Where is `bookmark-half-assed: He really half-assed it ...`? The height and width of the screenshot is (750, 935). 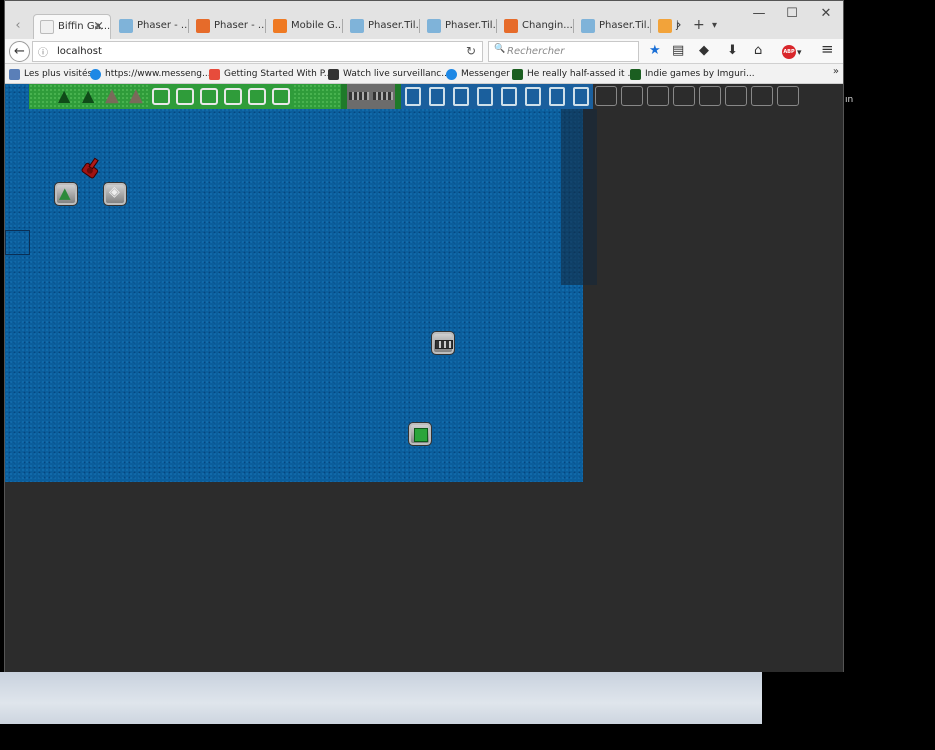 bookmark-half-assed: He really half-assed it ... is located at coordinates (574, 74).